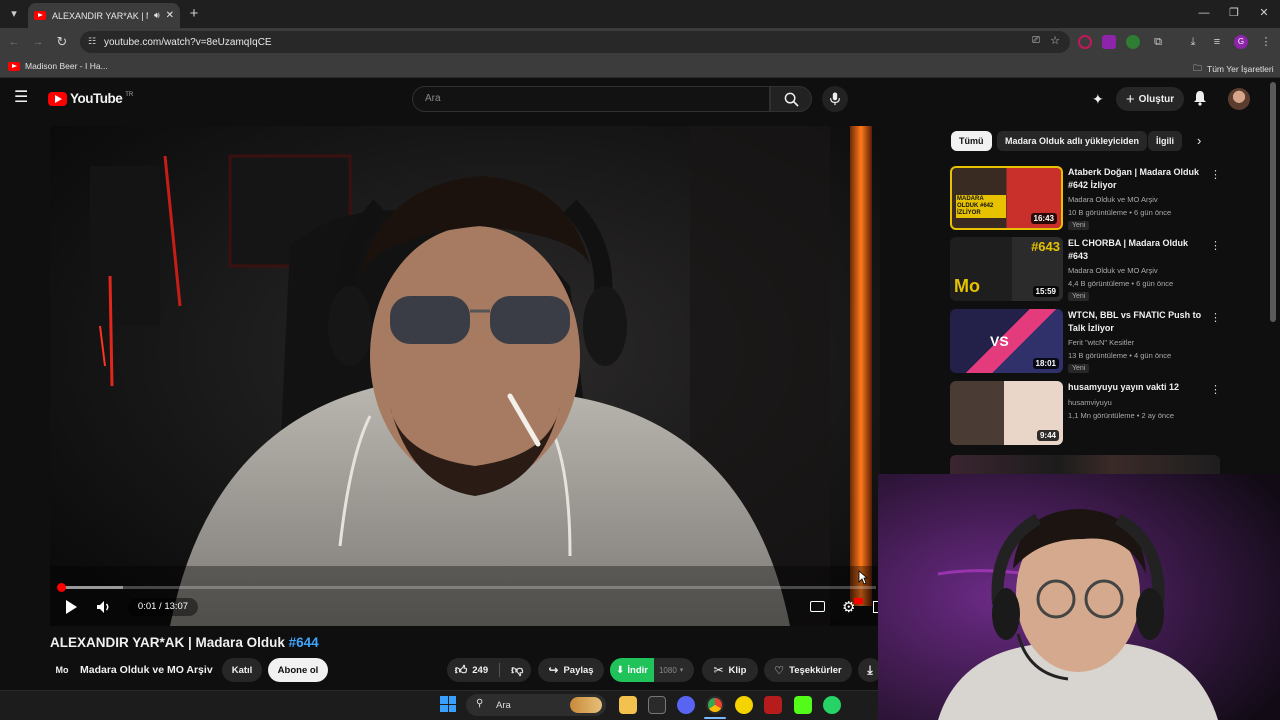 This screenshot has height=720, width=1280. I want to click on windows-start-icon, so click(448, 704).